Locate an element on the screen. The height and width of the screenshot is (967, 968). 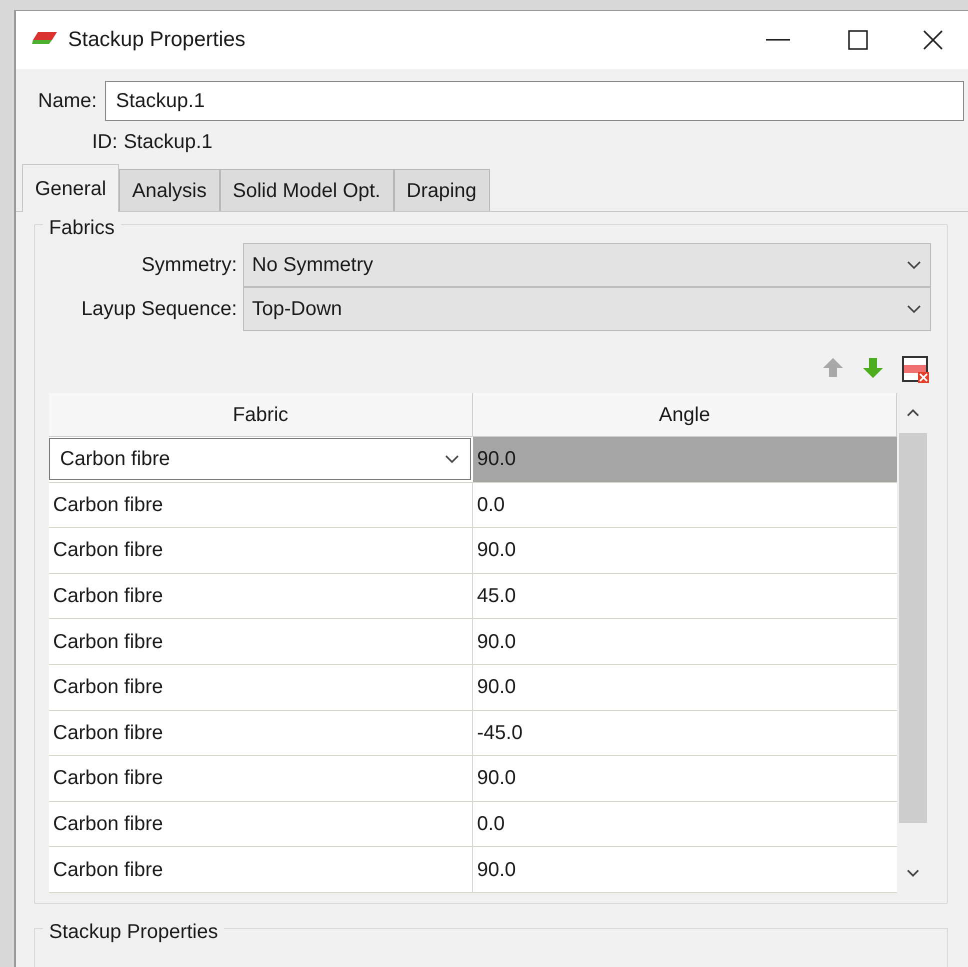
fabric-dropdown: Carbon fibre is located at coordinates (260, 459).